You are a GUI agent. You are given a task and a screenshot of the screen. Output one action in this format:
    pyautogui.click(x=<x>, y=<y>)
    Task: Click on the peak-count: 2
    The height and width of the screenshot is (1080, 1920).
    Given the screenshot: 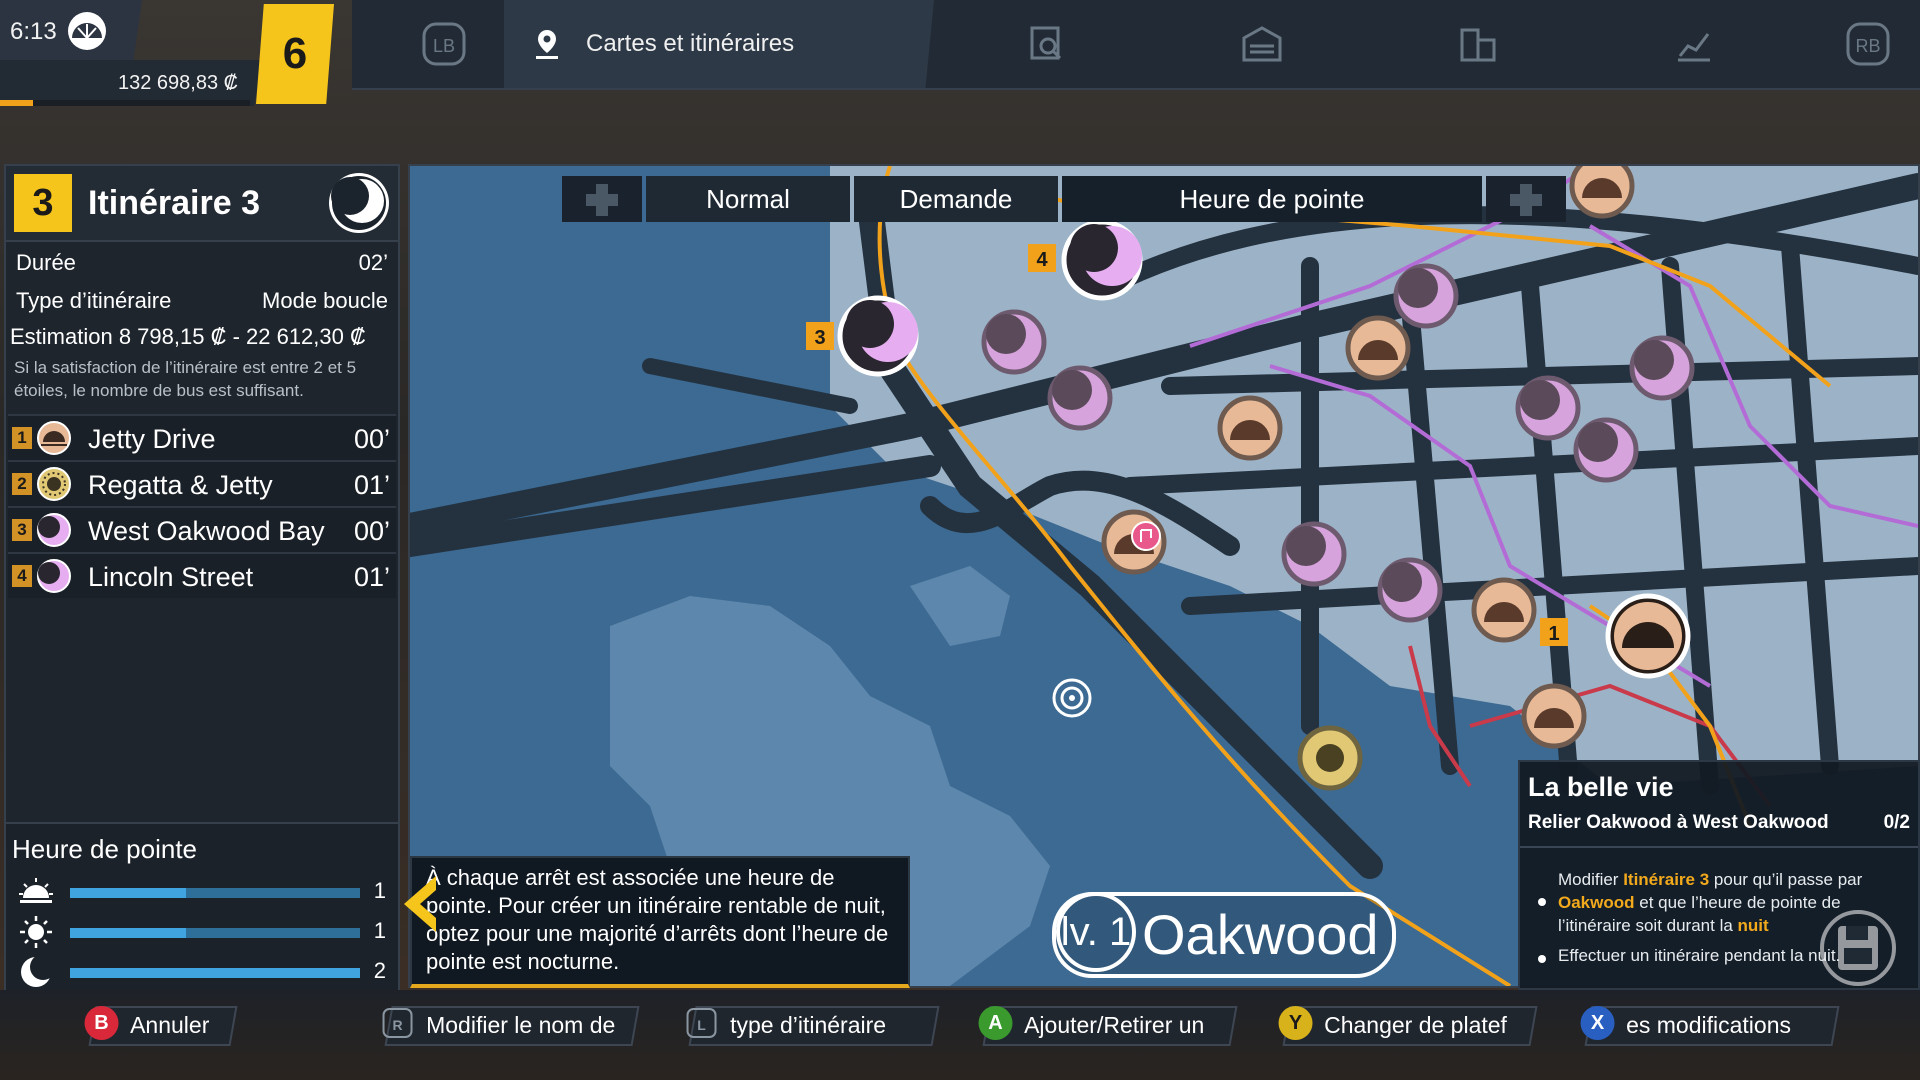 What is the action you would take?
    pyautogui.click(x=379, y=970)
    